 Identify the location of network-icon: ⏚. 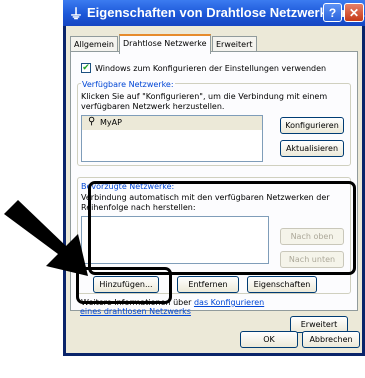
(76, 14).